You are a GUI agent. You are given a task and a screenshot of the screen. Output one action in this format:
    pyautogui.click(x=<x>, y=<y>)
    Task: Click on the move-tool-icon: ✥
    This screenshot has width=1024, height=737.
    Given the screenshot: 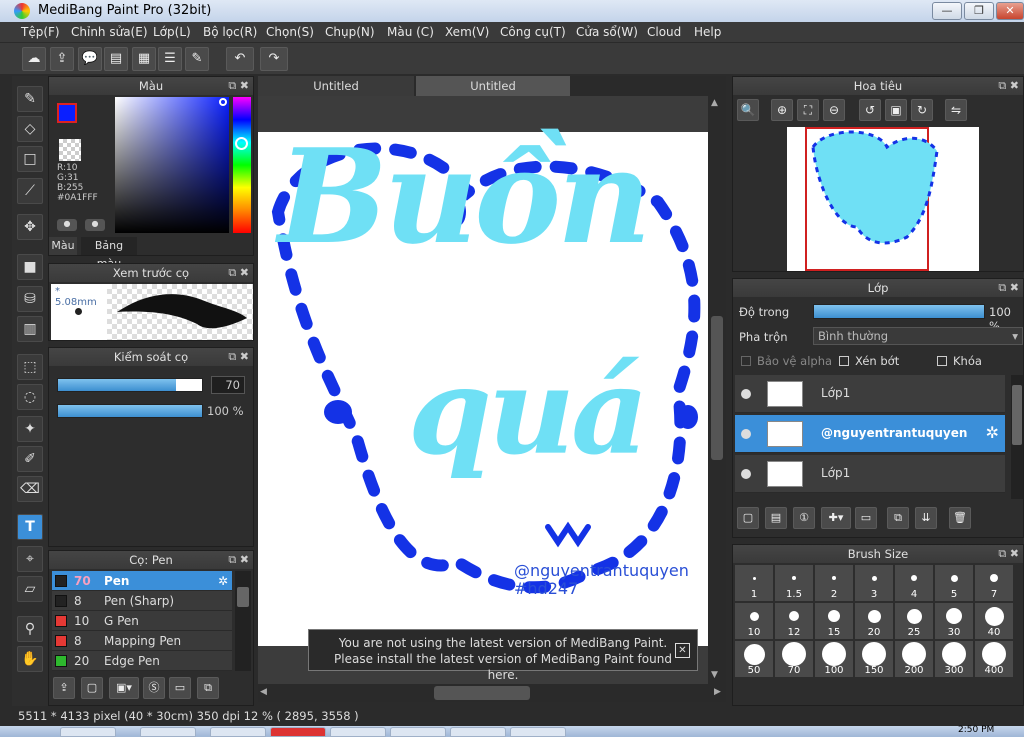 What is the action you would take?
    pyautogui.click(x=30, y=227)
    